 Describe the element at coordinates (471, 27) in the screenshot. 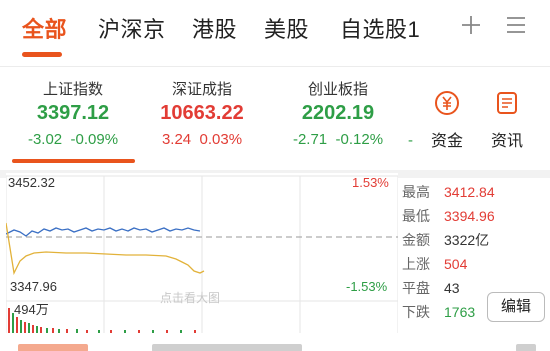

I see `add-icon` at that location.